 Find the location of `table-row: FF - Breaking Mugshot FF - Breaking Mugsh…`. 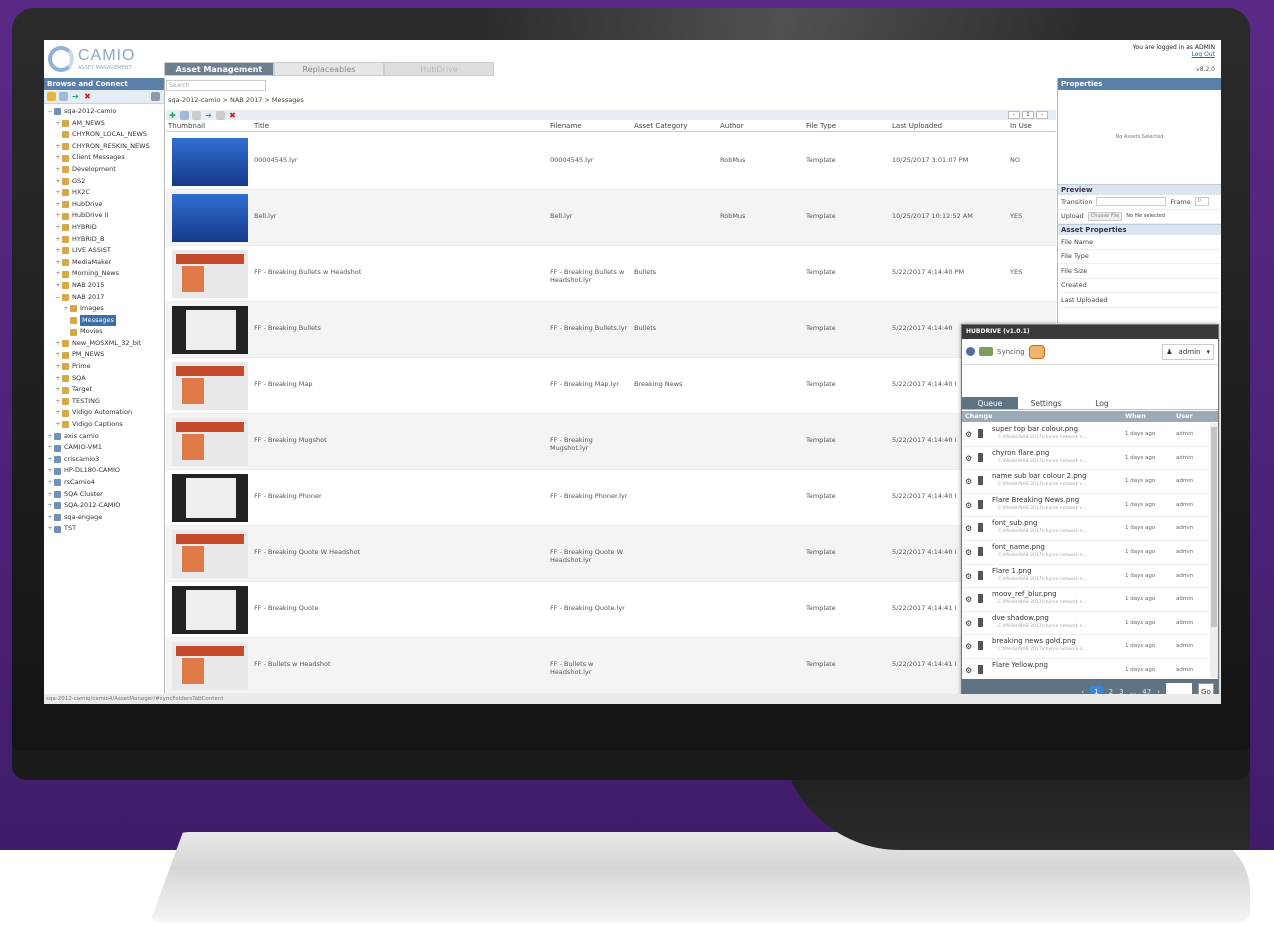

table-row: FF - Breaking Mugshot FF - Breaking Mugsh… is located at coordinates (611, 442).